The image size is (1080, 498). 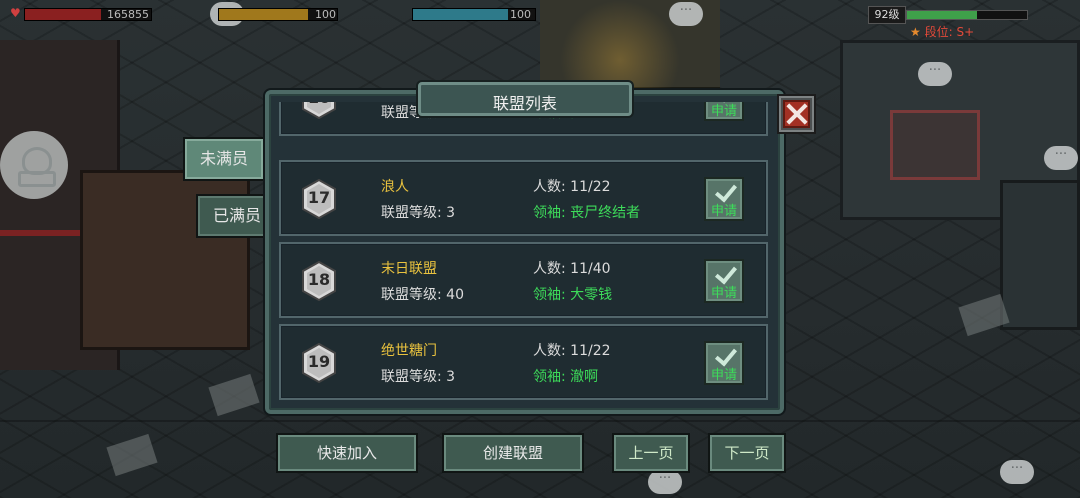 I want to click on rank-badge-icon: 17, so click(x=319, y=199).